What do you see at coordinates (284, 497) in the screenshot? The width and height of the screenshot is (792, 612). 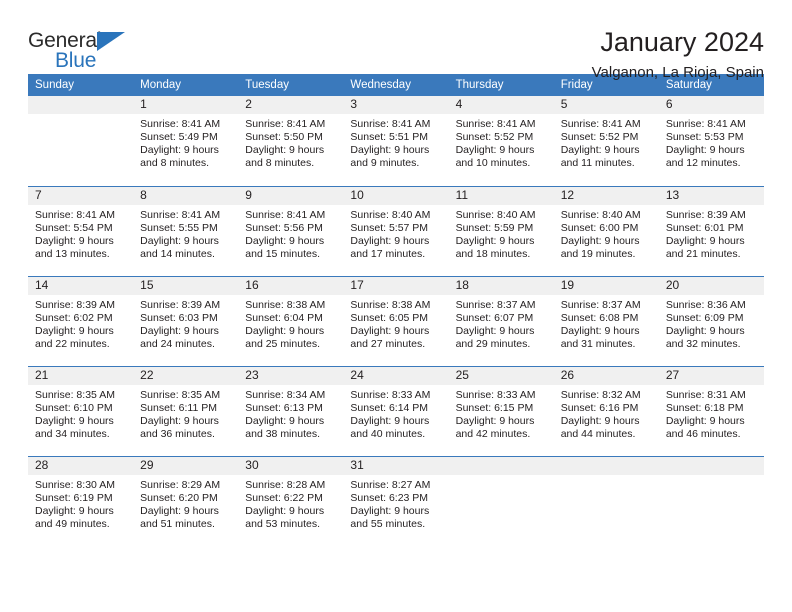 I see `day-detail-line: Sunset: 6:22 PM` at bounding box center [284, 497].